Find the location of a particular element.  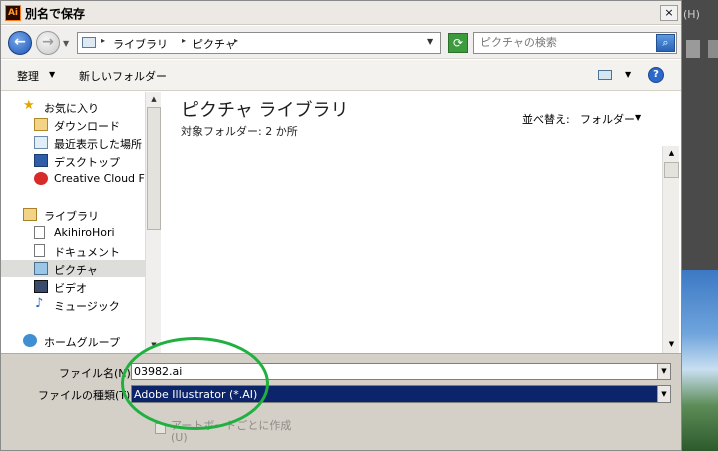

help-icon: ? is located at coordinates (656, 75).